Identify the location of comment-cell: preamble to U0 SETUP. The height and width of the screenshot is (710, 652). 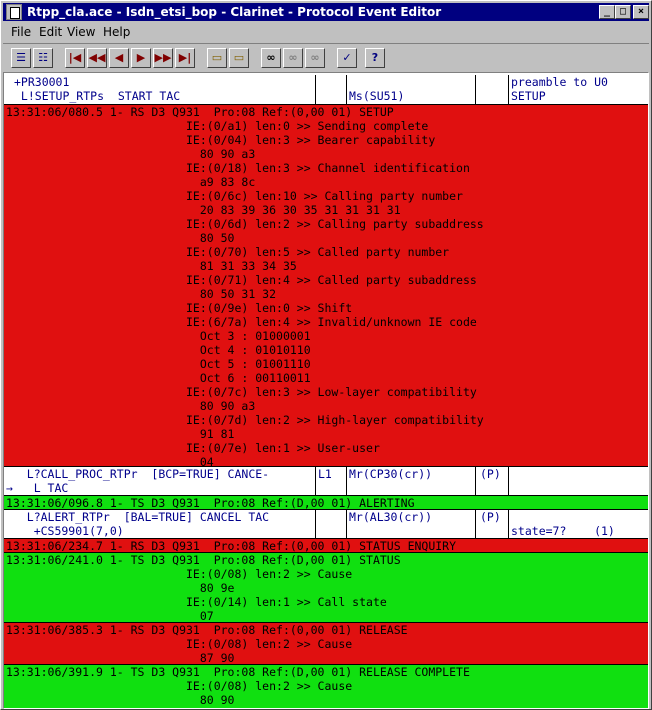
(559, 89).